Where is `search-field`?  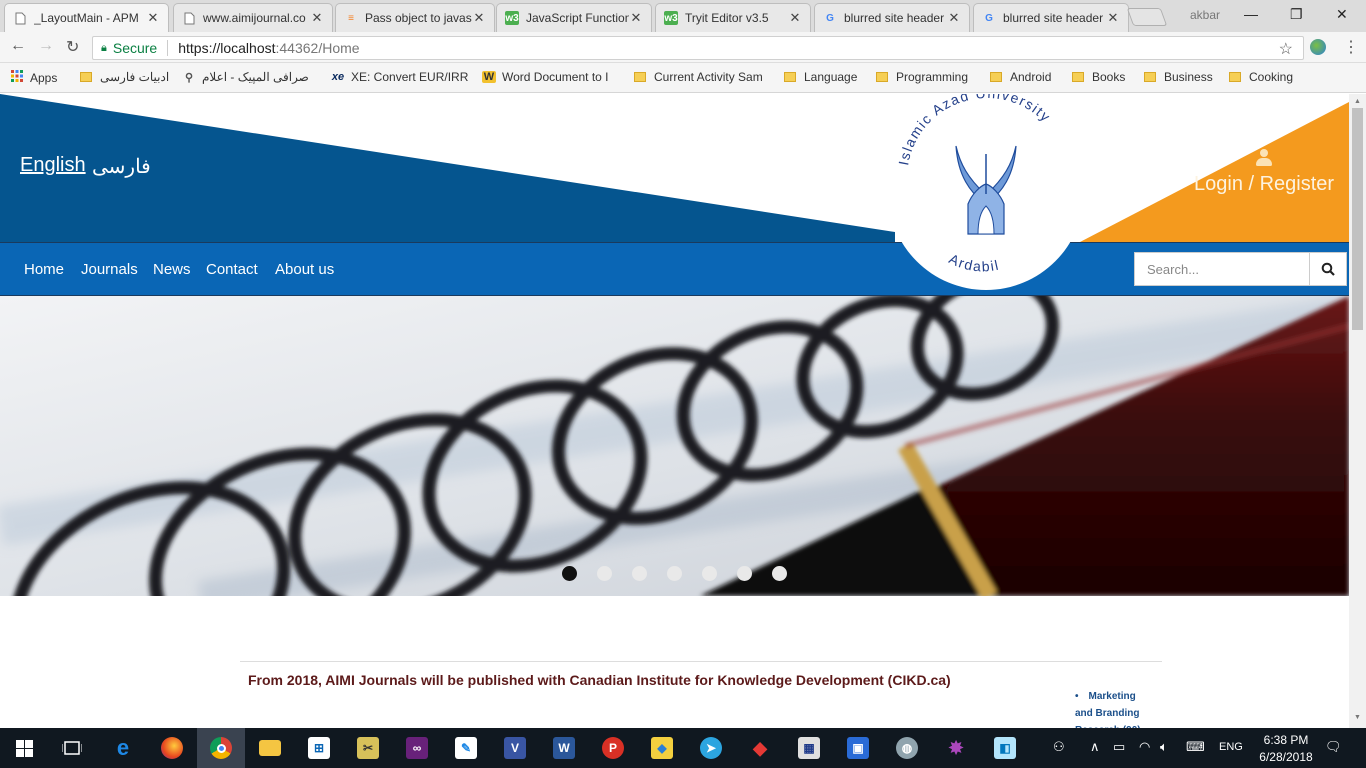 search-field is located at coordinates (1222, 269).